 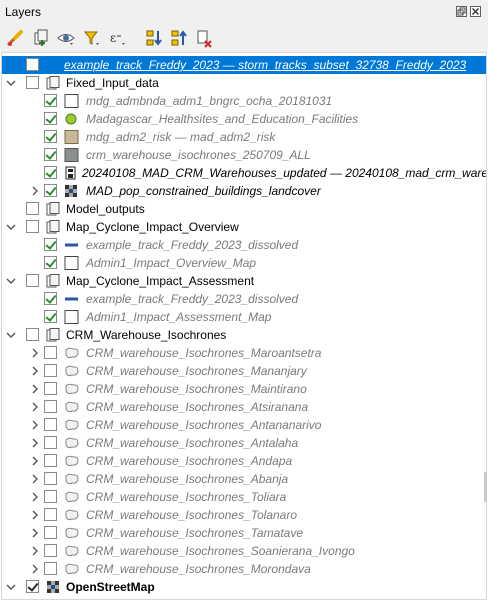 What do you see at coordinates (66, 38) in the screenshot?
I see `visibility-eye-icon` at bounding box center [66, 38].